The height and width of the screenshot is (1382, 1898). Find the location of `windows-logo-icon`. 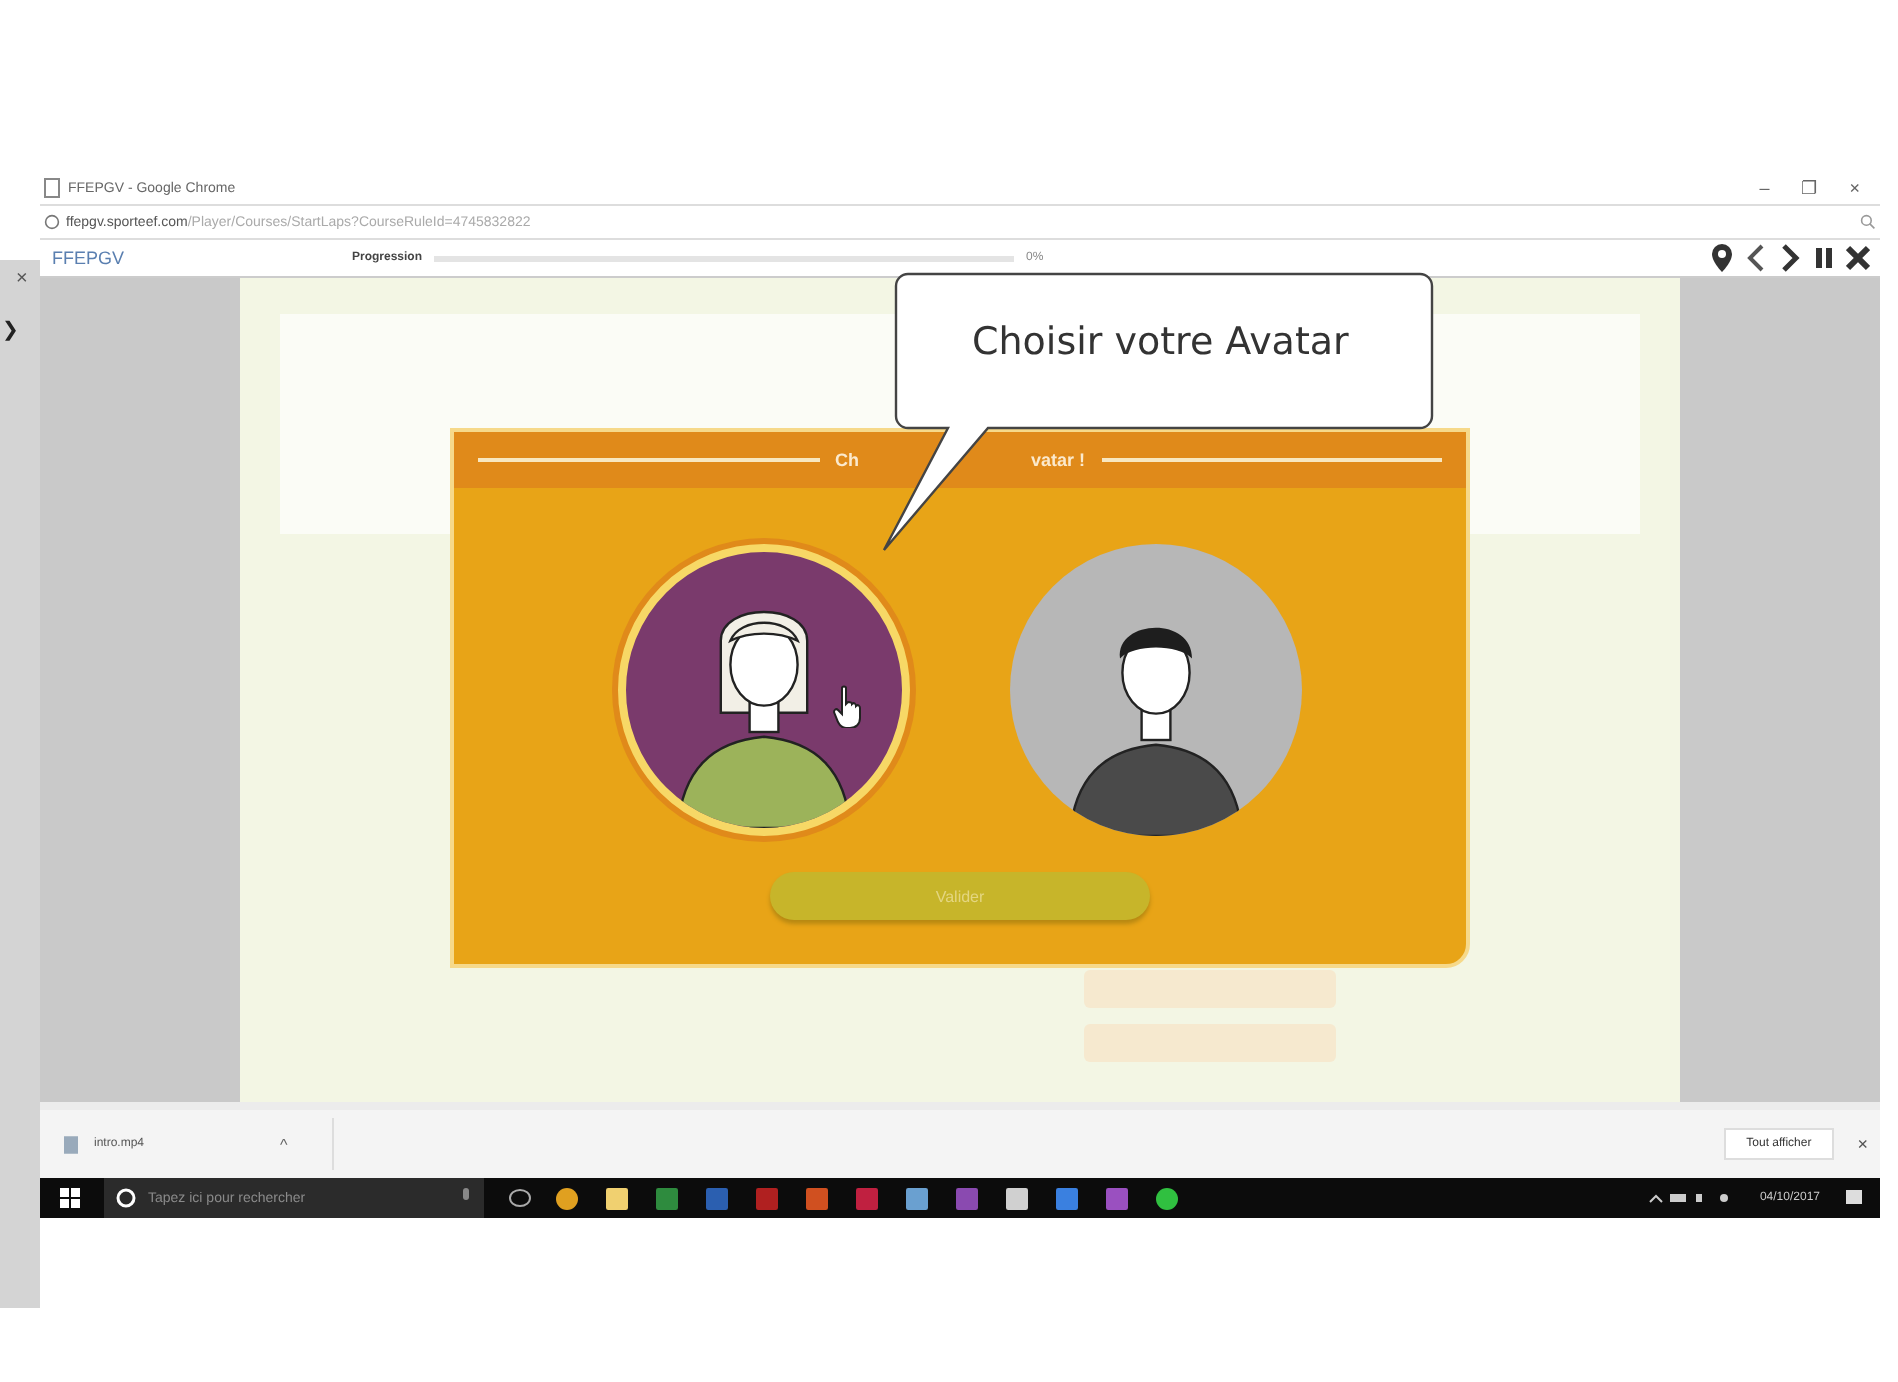

windows-logo-icon is located at coordinates (70, 1198).